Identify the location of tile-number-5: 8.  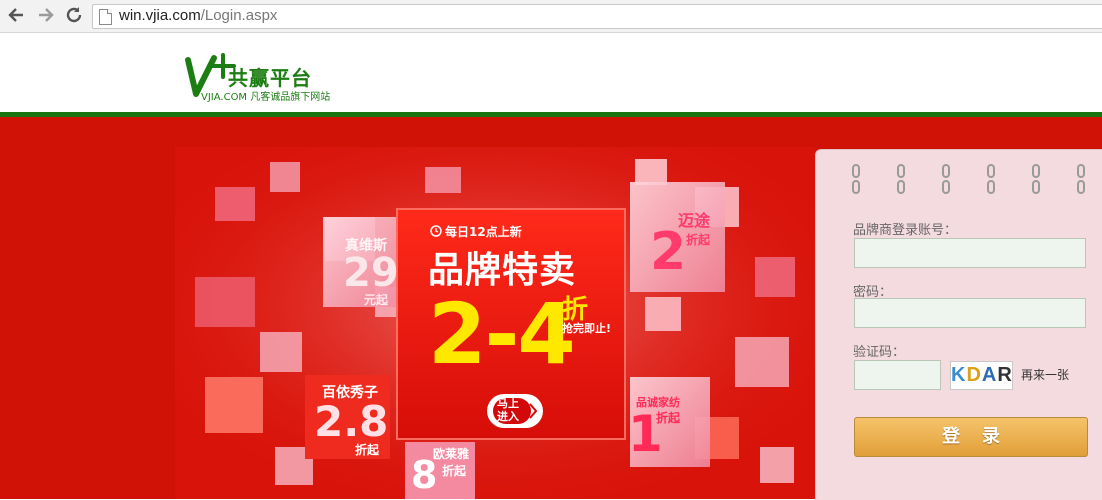
(424, 475).